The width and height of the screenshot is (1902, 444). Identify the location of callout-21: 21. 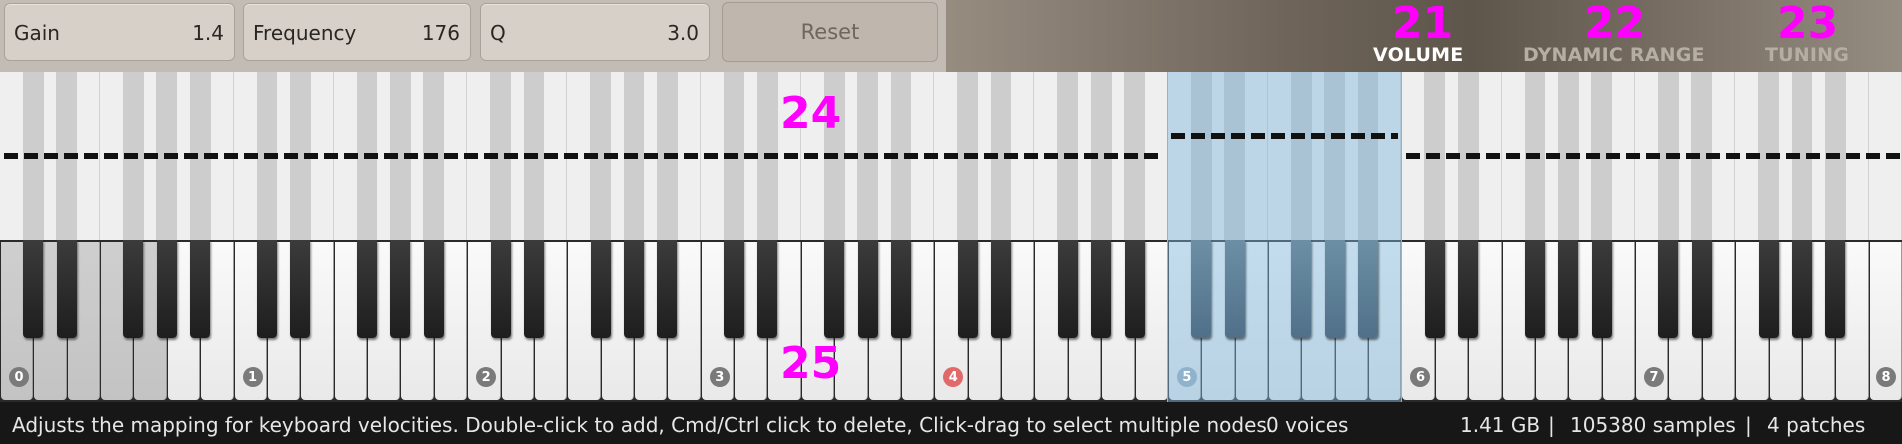
(1423, 24).